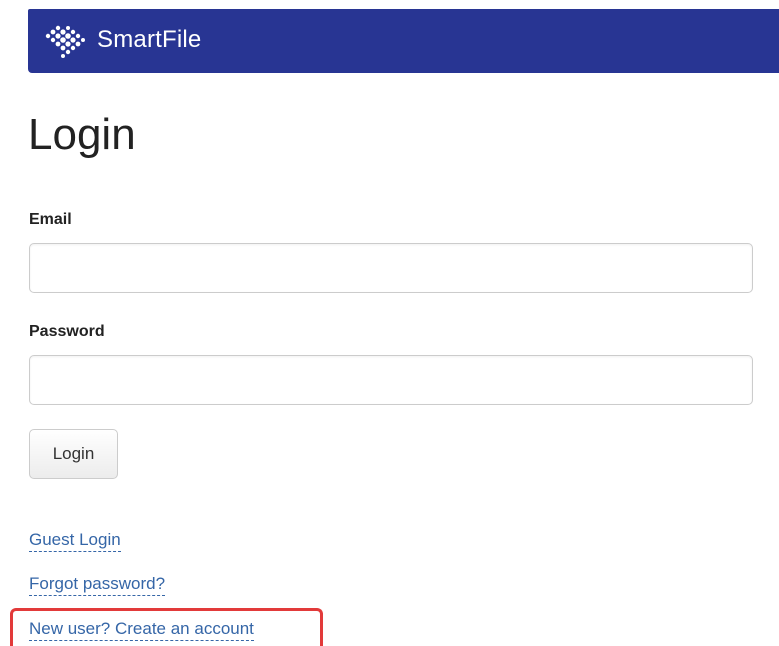 This screenshot has width=779, height=646. I want to click on brand-name: SmartFile, so click(149, 40).